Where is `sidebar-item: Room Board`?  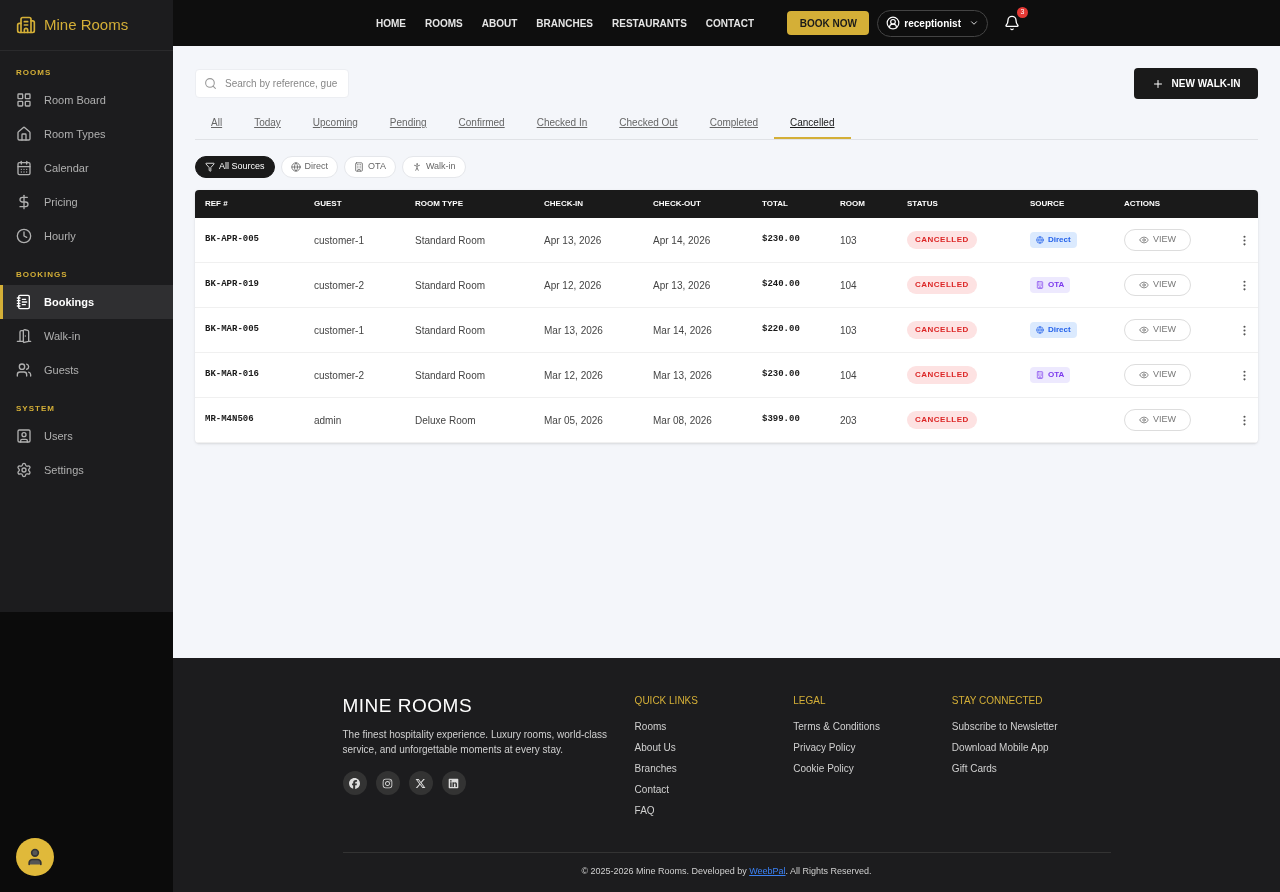
sidebar-item: Room Board is located at coordinates (86, 100).